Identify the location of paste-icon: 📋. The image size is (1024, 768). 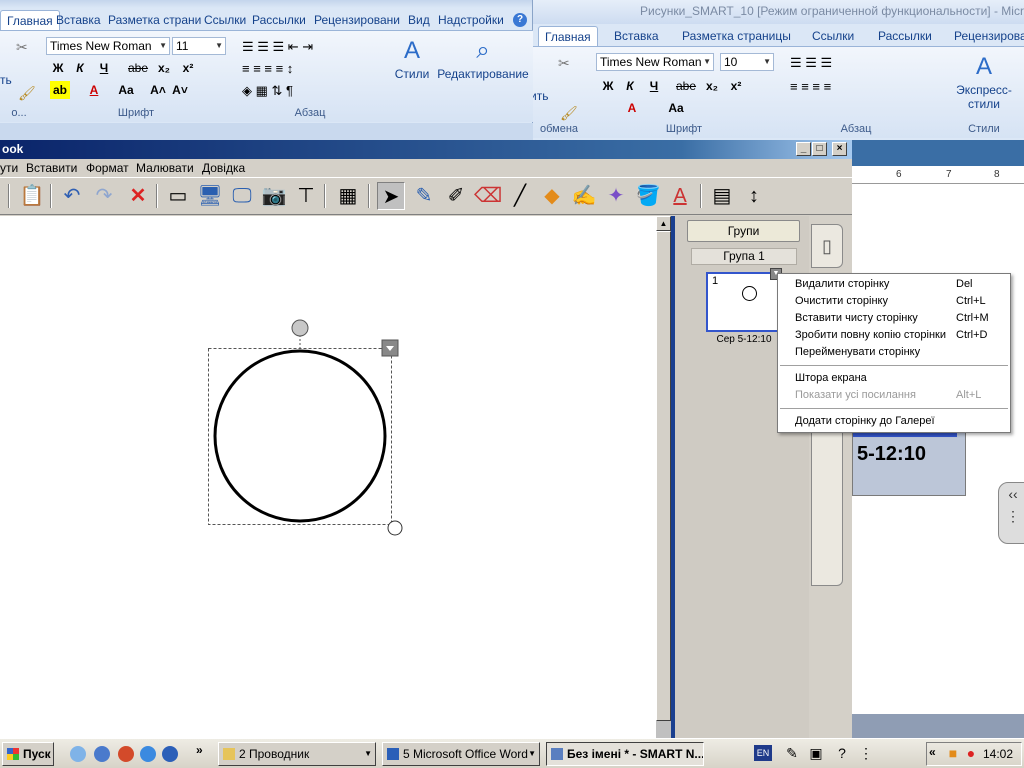
(32, 196).